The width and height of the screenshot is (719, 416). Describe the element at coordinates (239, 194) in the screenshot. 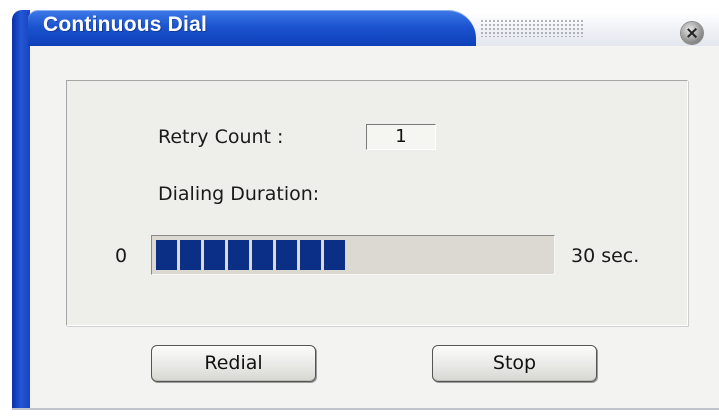

I see `dialing-duration-label: Dialing Duration:` at that location.